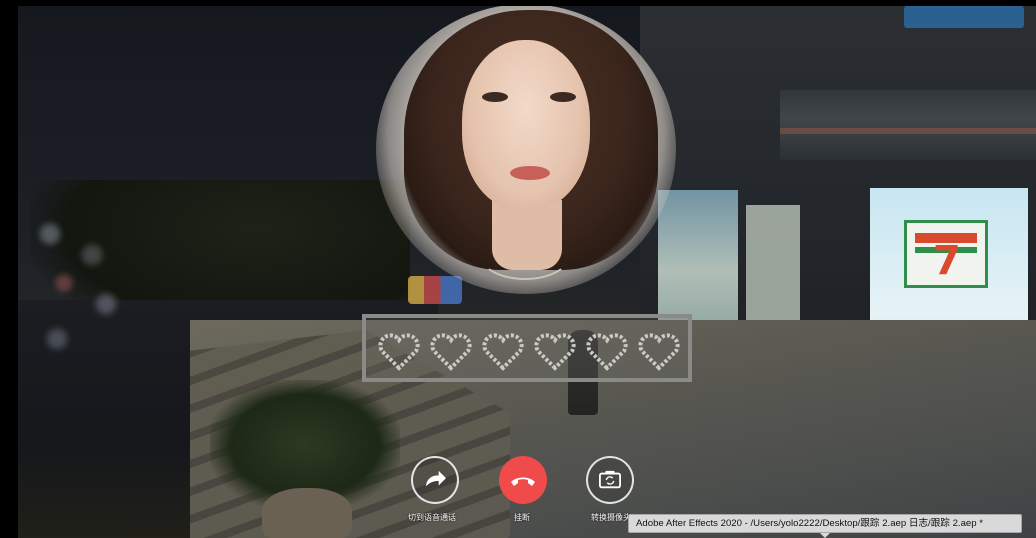 This screenshot has width=1036, height=538. Describe the element at coordinates (526, 125) in the screenshot. I see `caller-face` at that location.